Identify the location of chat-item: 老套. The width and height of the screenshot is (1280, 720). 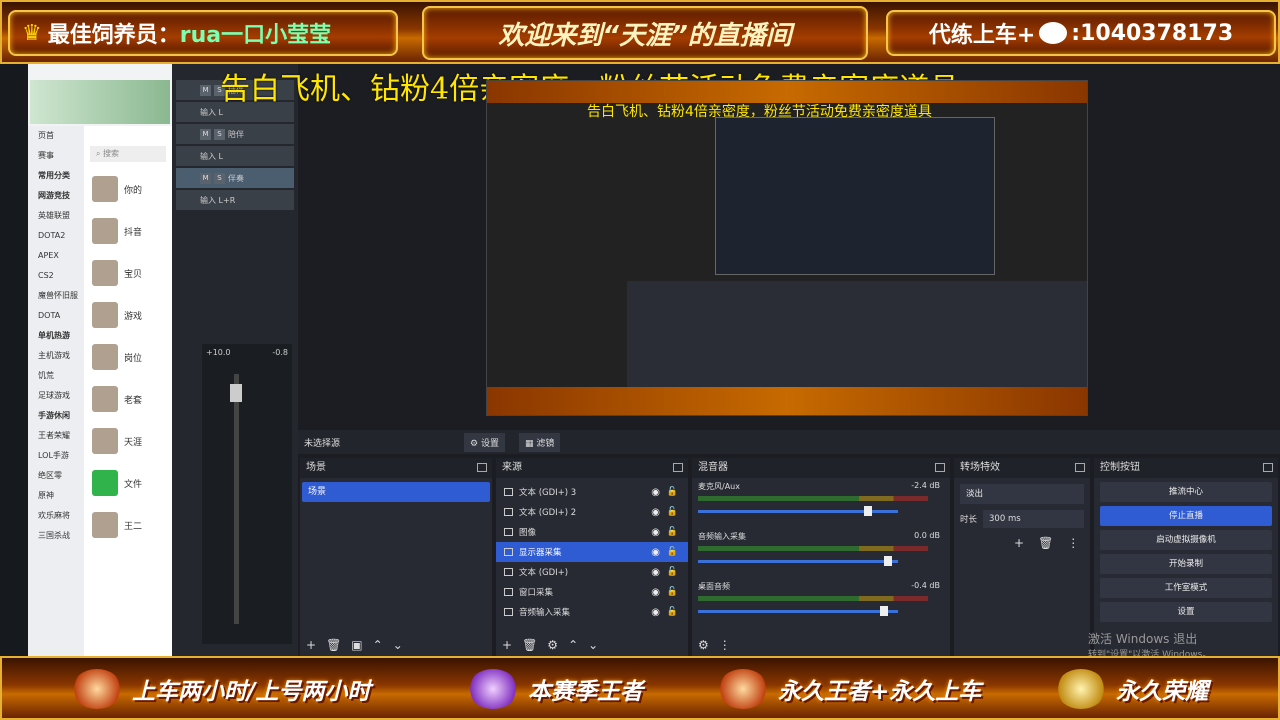
(128, 399).